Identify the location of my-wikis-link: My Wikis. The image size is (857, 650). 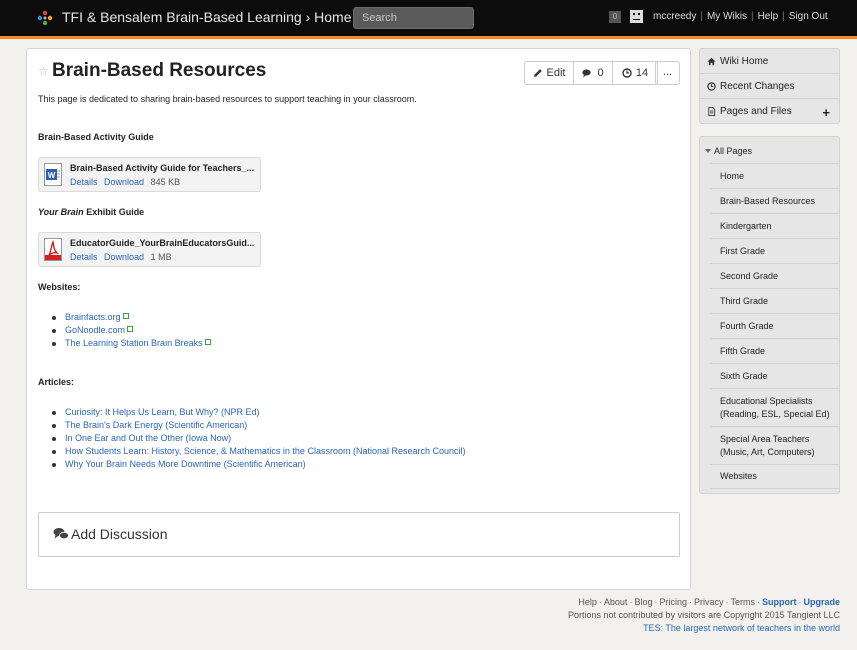
(727, 16).